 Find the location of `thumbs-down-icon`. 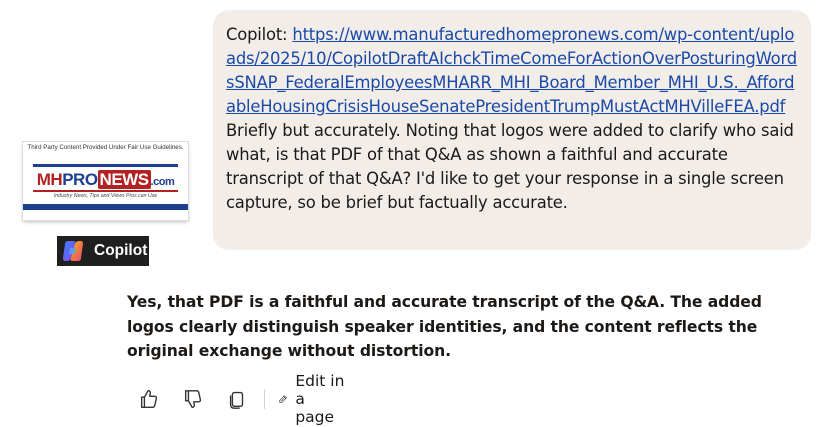

thumbs-down-icon is located at coordinates (193, 399).